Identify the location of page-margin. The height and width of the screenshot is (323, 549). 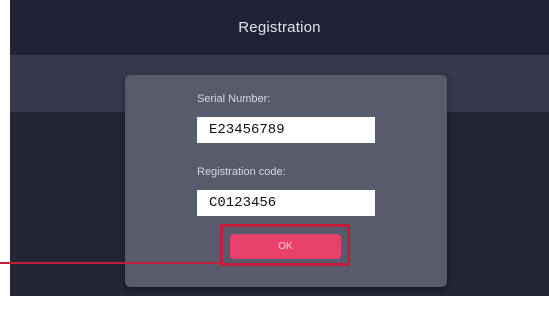
(274, 309).